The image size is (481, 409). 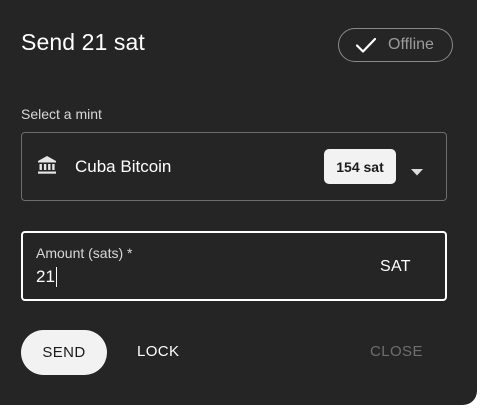 I want to click on mint-balance-badge: 154 sat, so click(x=360, y=166).